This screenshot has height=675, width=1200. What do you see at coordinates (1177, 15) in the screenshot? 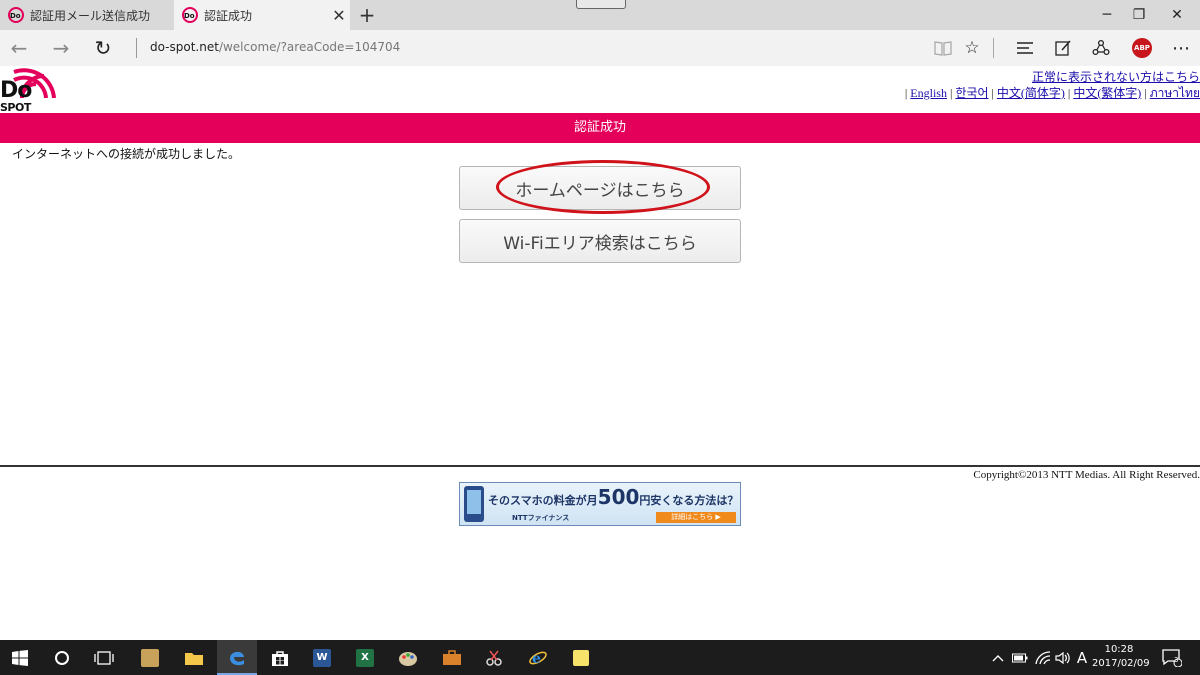
I see `close-window-icon: ✕` at bounding box center [1177, 15].